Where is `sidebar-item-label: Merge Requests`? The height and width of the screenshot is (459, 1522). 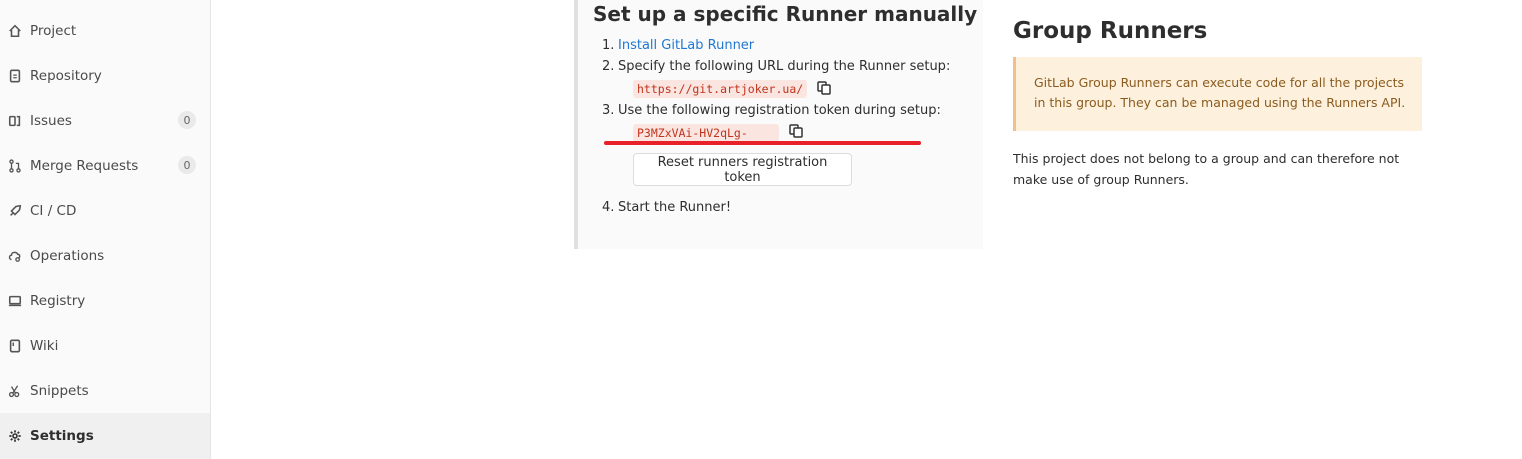
sidebar-item-label: Merge Requests is located at coordinates (84, 165).